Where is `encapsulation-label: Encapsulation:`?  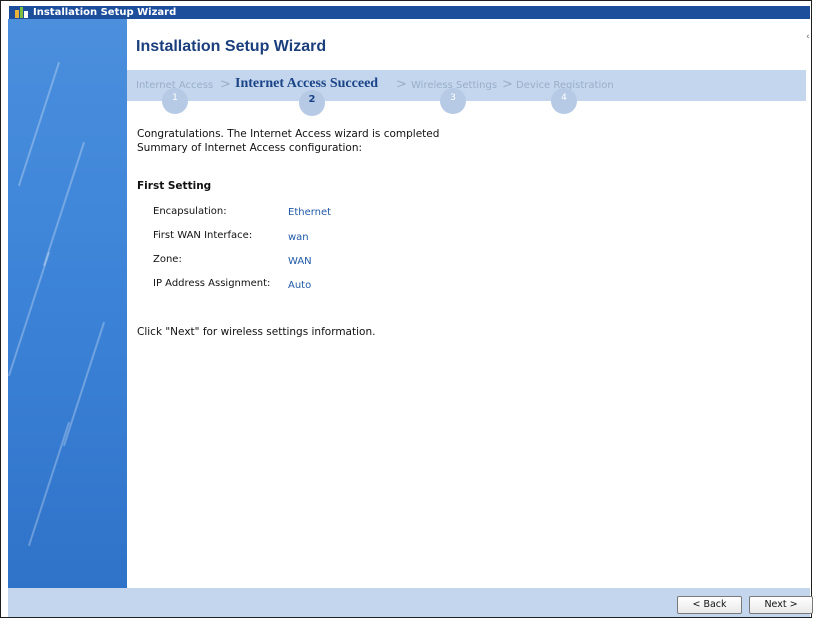 encapsulation-label: Encapsulation: is located at coordinates (190, 211).